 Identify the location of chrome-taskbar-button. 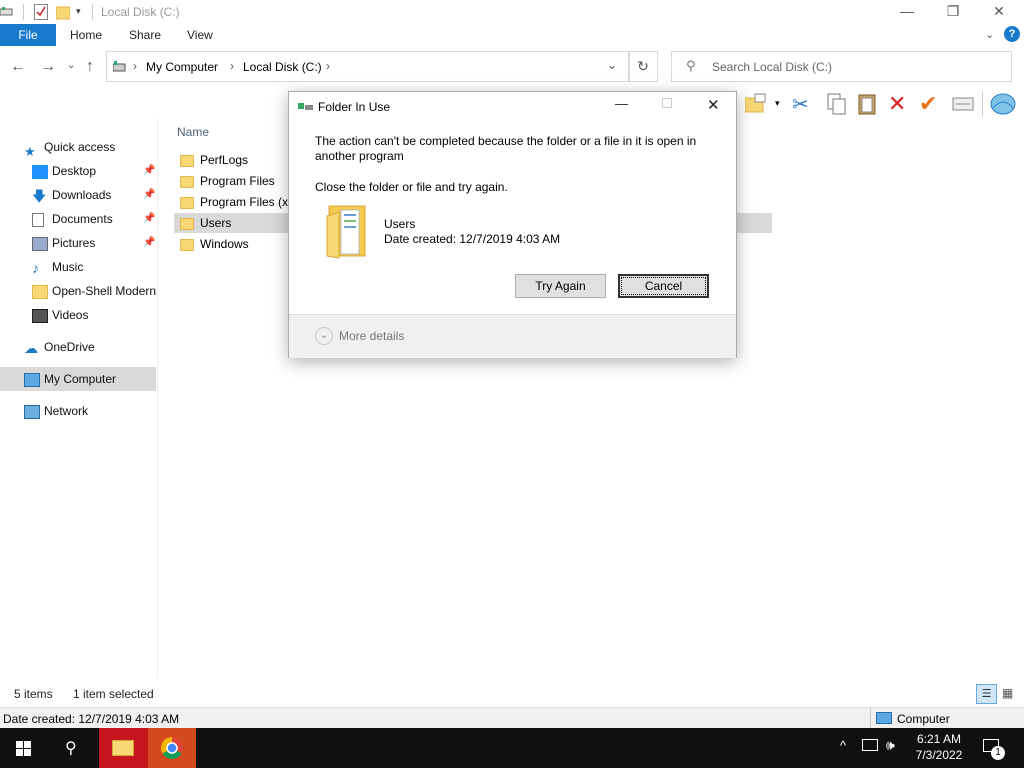
(172, 748).